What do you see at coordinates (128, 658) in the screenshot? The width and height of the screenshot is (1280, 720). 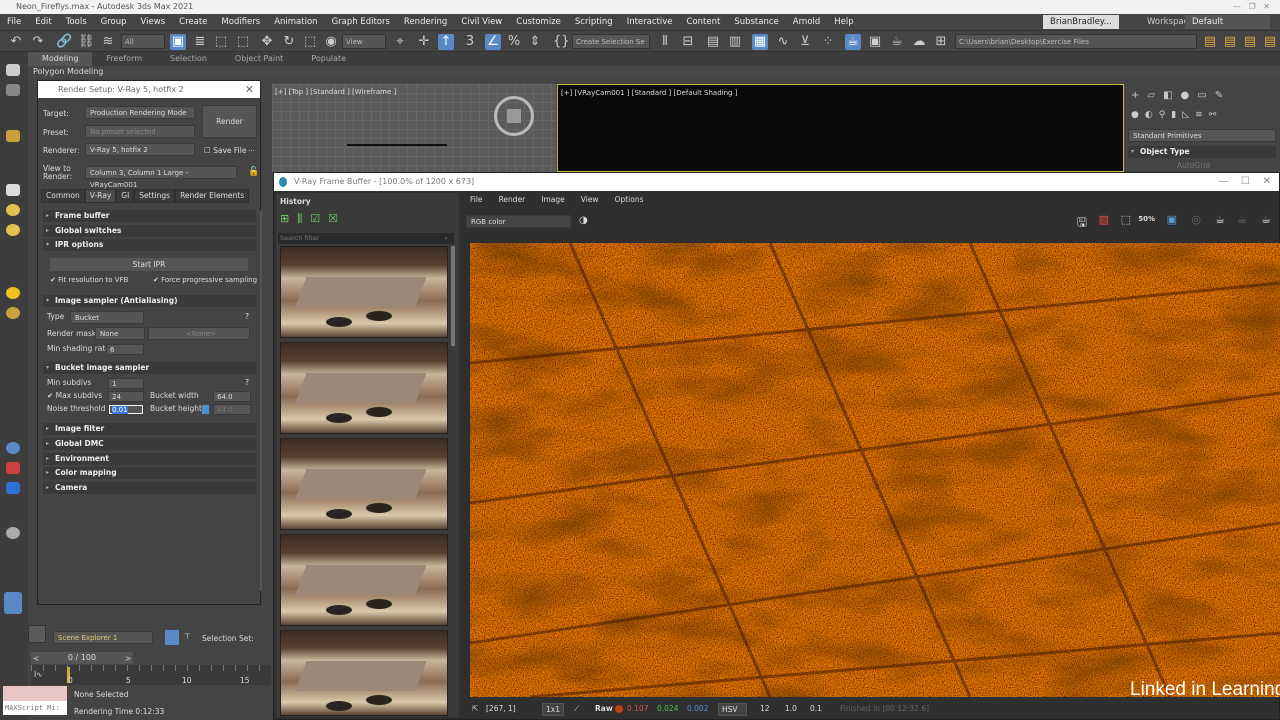 I see `next-frame-button: >` at bounding box center [128, 658].